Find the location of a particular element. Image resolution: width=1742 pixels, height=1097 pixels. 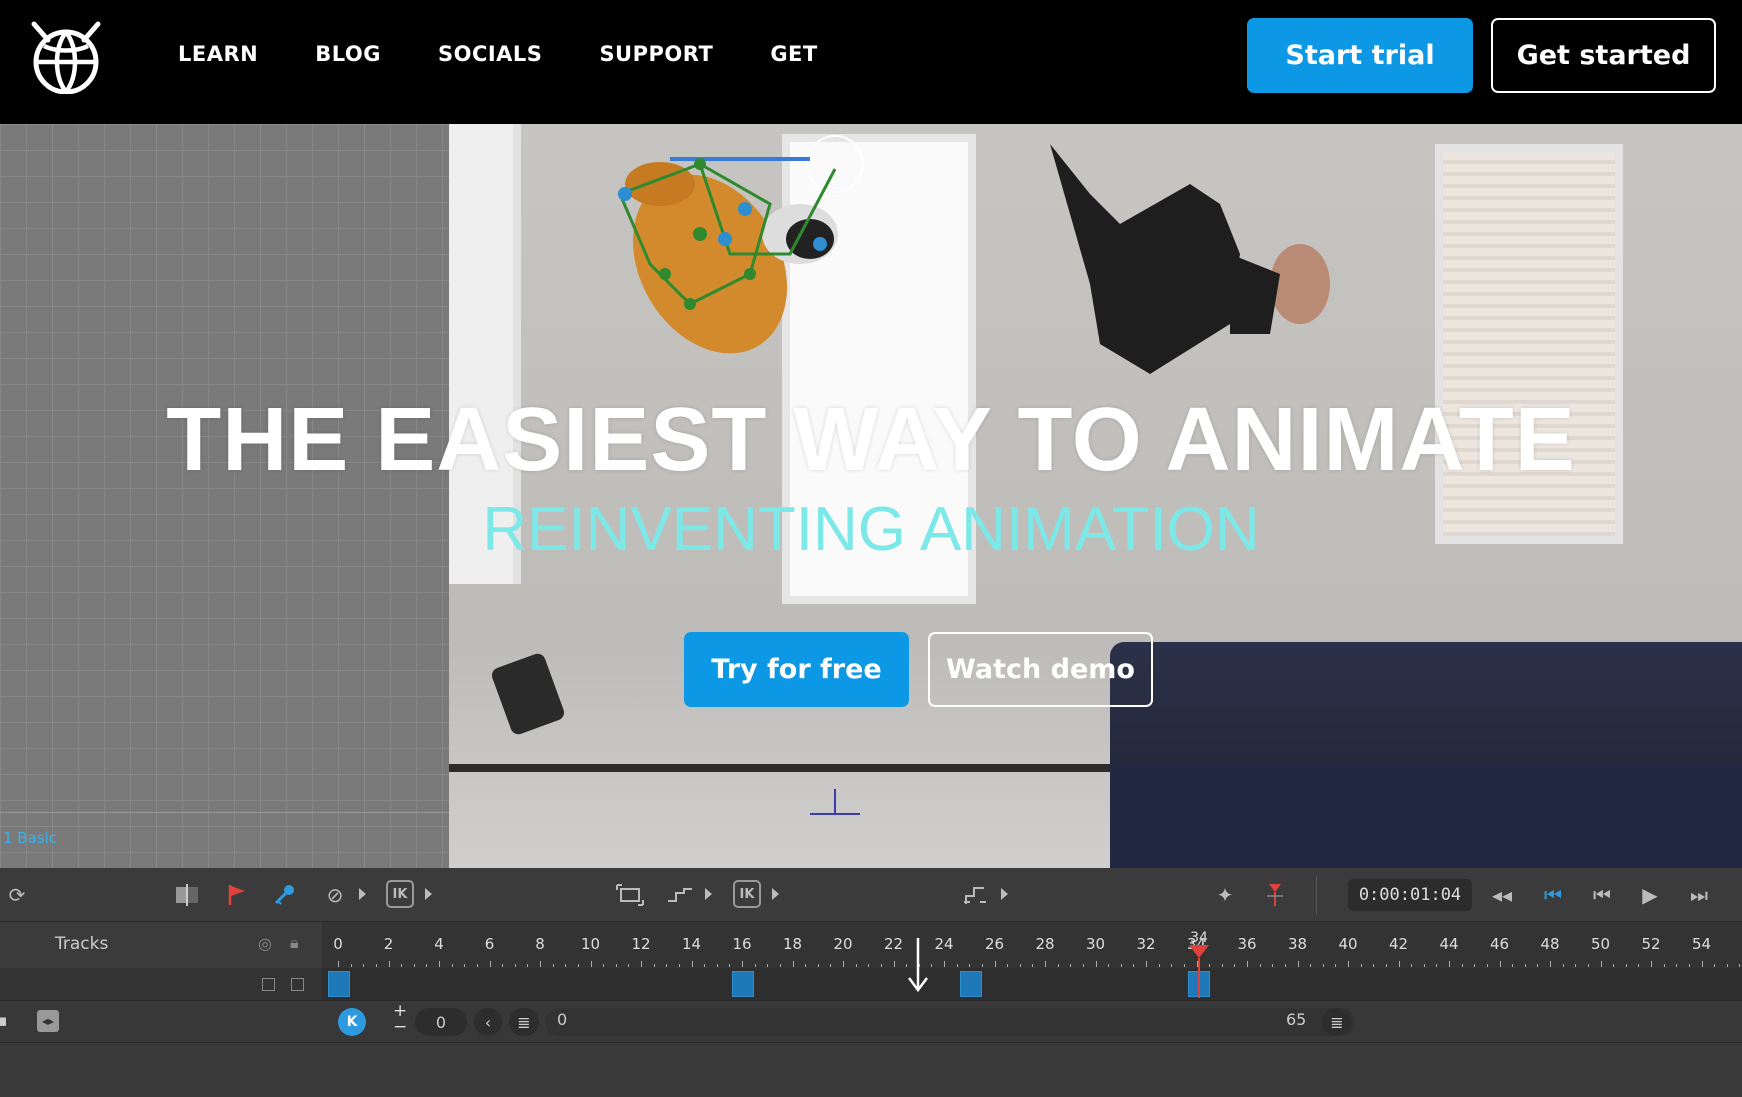

ban-icon: ⊘ is located at coordinates (335, 895).